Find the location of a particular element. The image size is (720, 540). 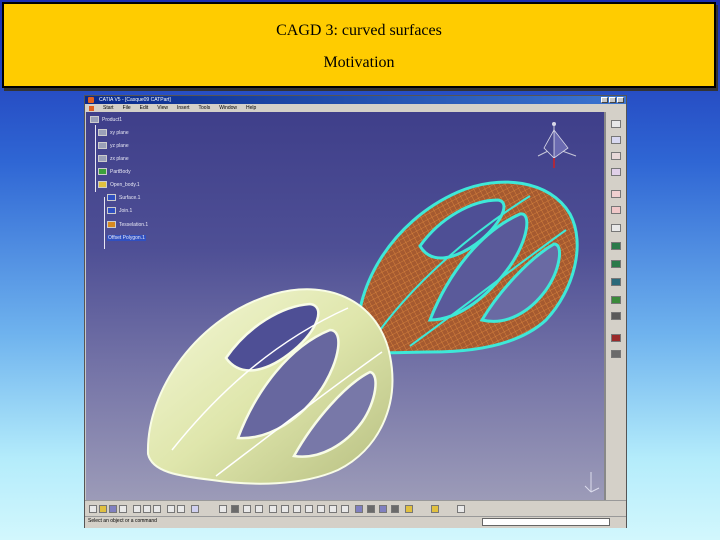

document-icon is located at coordinates (91, 108).